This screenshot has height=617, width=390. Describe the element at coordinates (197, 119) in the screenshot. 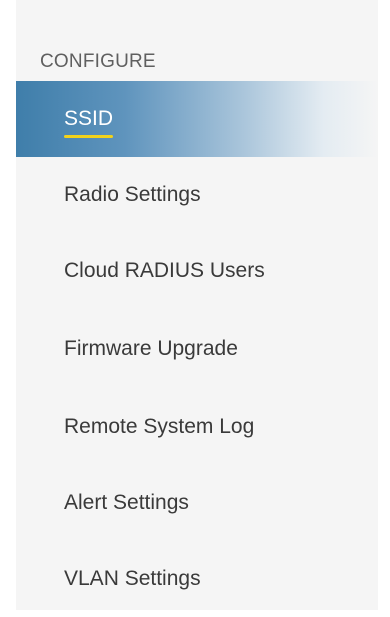

I see `sidebar-item-ssid: SSID` at that location.